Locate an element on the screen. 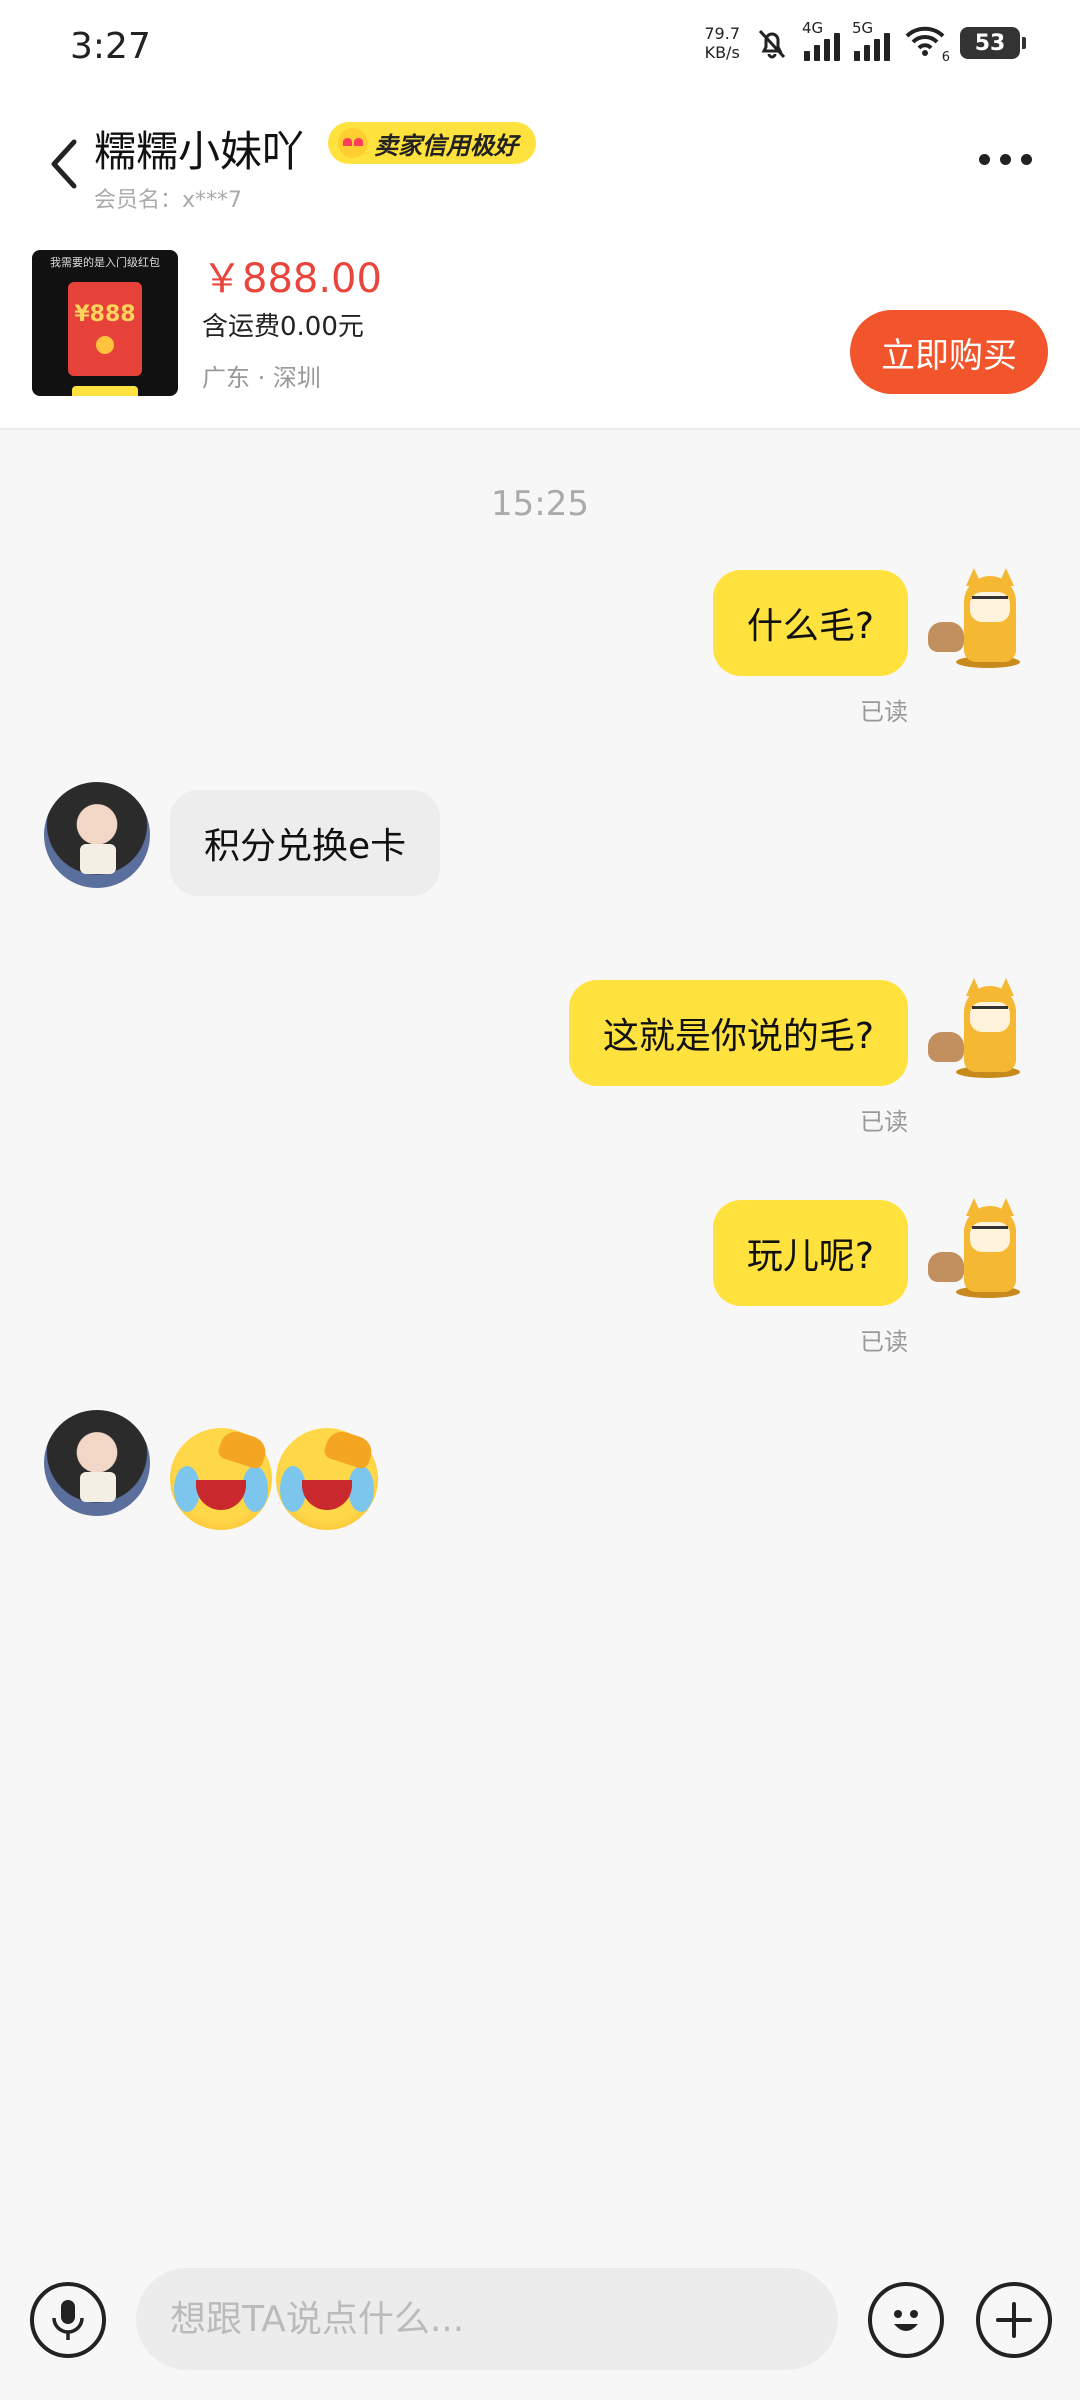 Image resolution: width=1080 pixels, height=2400 pixels. signal-4g-icon: 4G is located at coordinates (821, 40).